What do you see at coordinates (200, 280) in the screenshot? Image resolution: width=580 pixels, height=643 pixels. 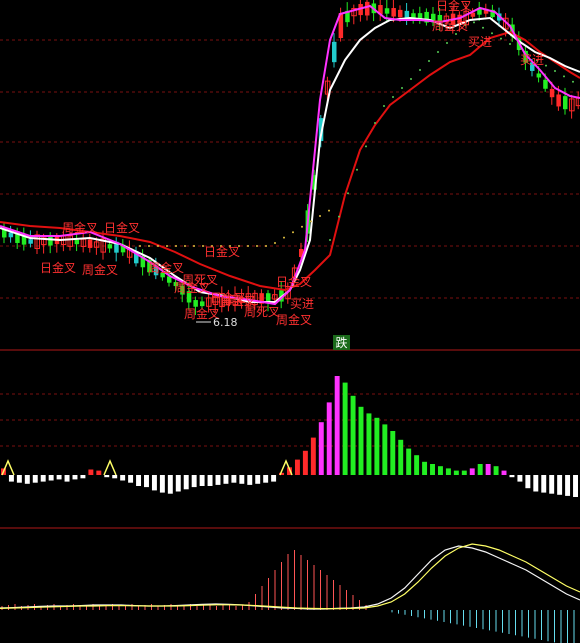 I see `signal-label: 周死叉` at bounding box center [200, 280].